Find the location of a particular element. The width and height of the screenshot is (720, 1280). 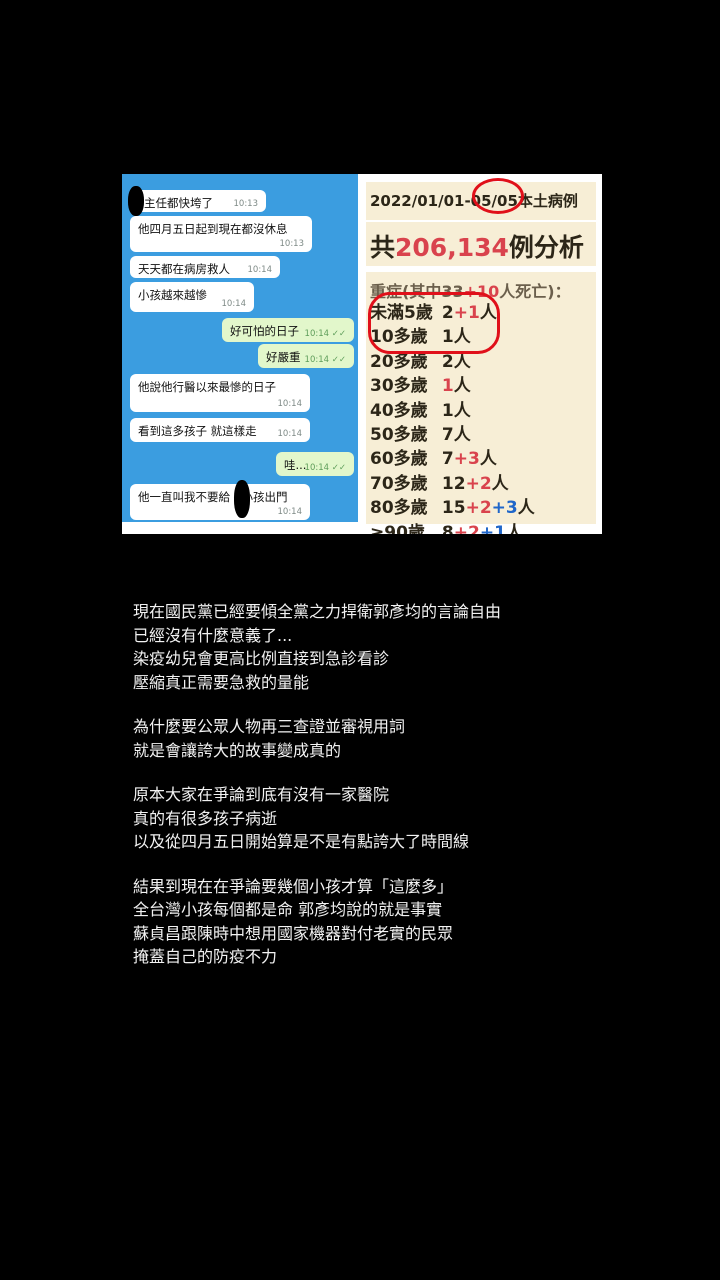

age-group-row: ≥90歲 8+2+1人 is located at coordinates (446, 526).